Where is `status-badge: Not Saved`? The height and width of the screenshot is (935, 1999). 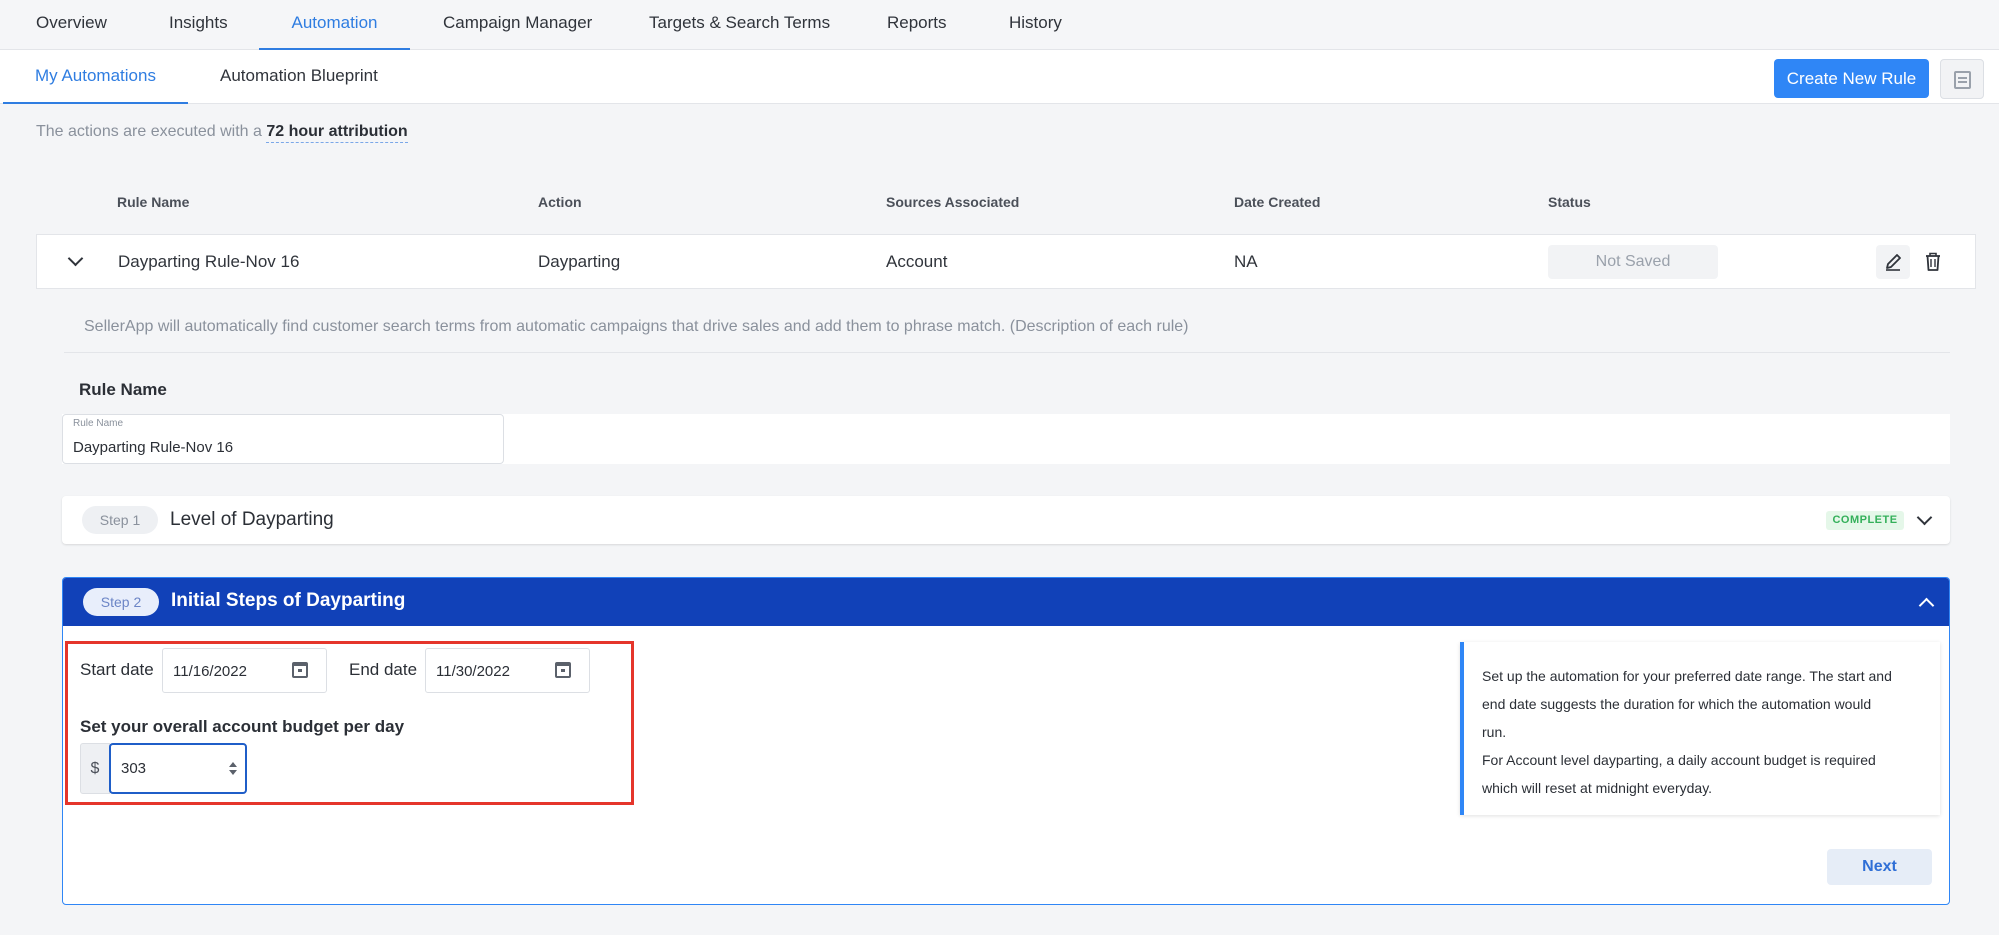 status-badge: Not Saved is located at coordinates (1633, 262).